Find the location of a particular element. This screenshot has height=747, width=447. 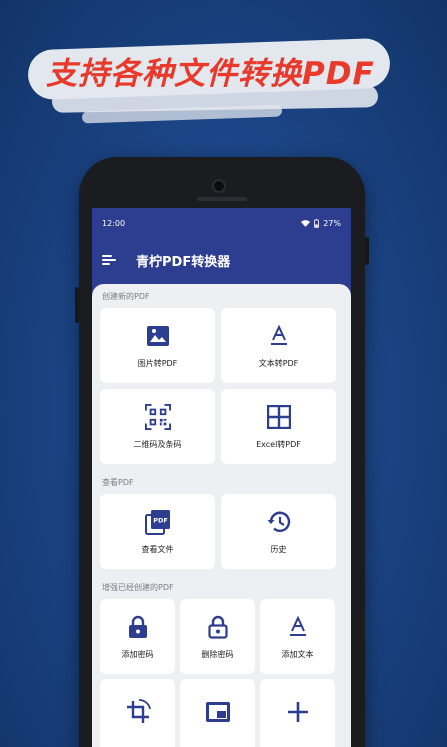

image-to-pdf-button: 图片转PDF is located at coordinates (157, 345).